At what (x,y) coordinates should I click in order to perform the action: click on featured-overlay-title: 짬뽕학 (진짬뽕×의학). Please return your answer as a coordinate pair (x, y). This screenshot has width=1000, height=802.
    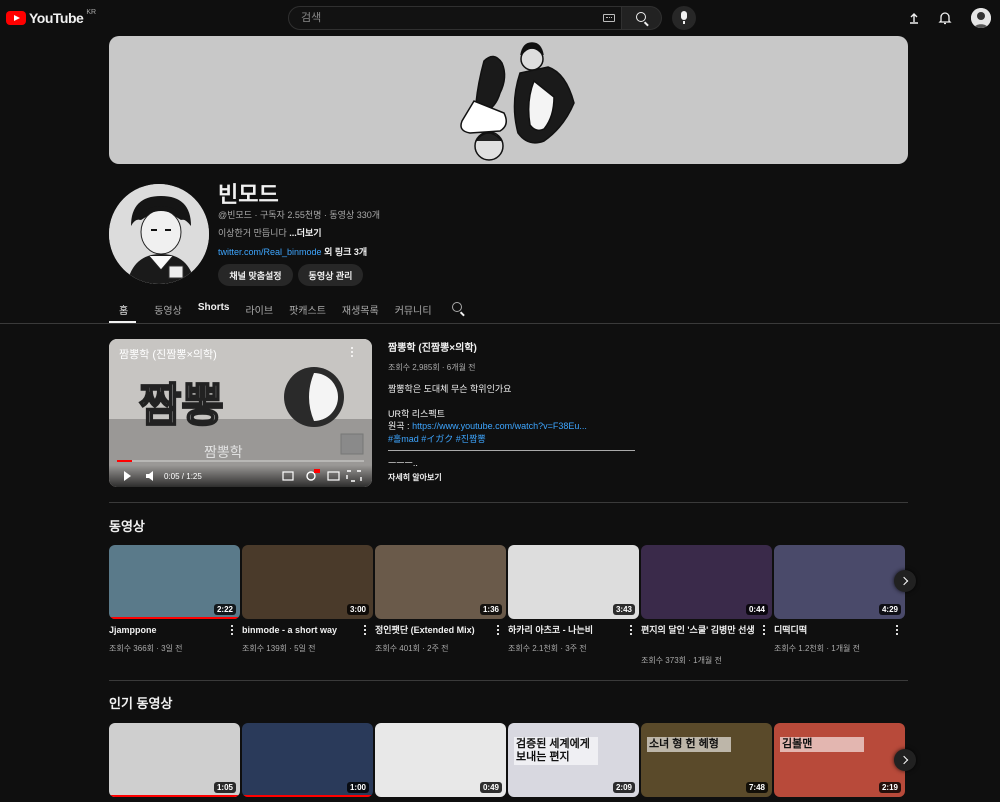
    Looking at the image, I should click on (168, 354).